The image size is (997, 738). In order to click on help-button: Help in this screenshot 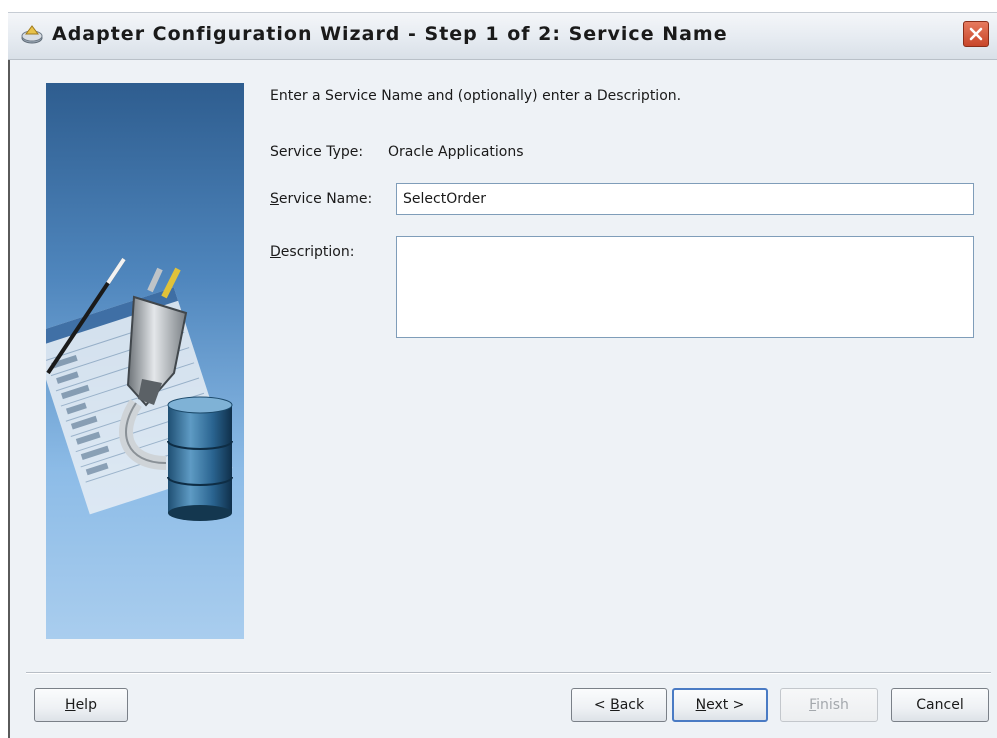, I will do `click(81, 705)`.